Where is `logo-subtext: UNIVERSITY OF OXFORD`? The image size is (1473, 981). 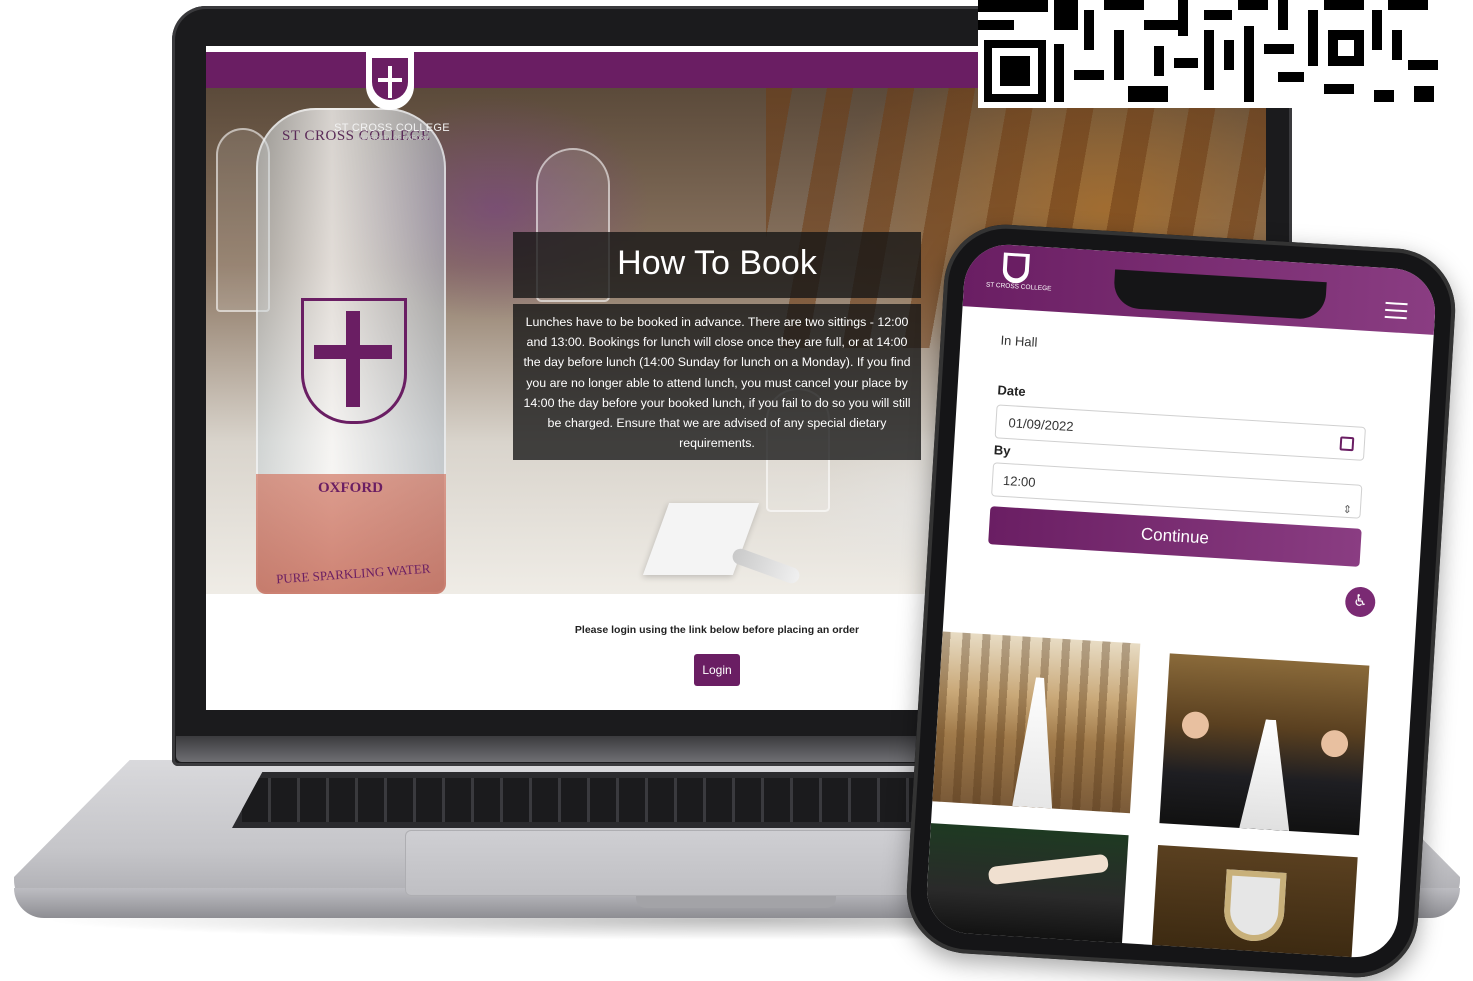 logo-subtext: UNIVERSITY OF OXFORD is located at coordinates (392, 139).